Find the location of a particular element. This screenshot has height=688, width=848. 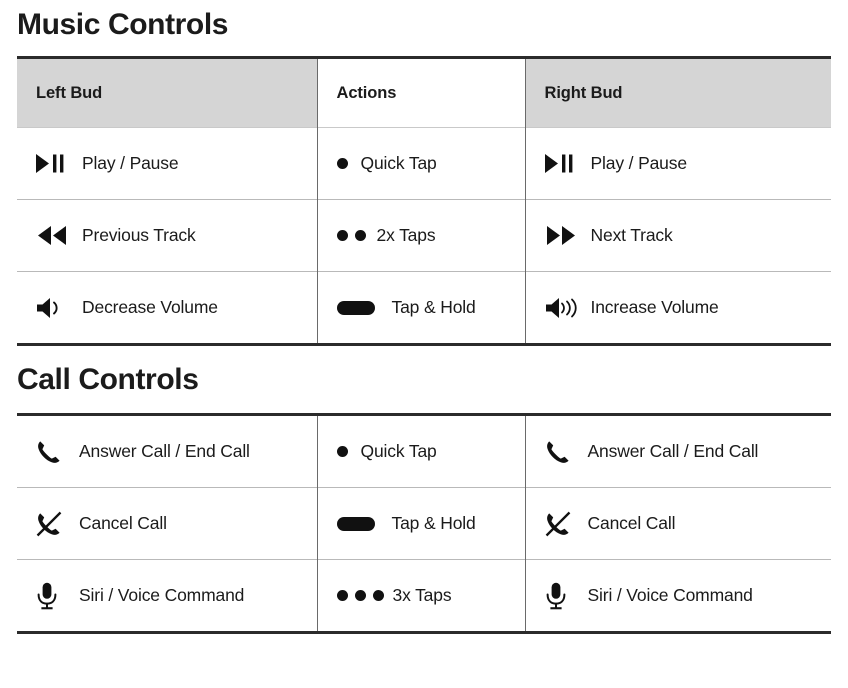

cell-action: 2x Taps is located at coordinates (420, 235).